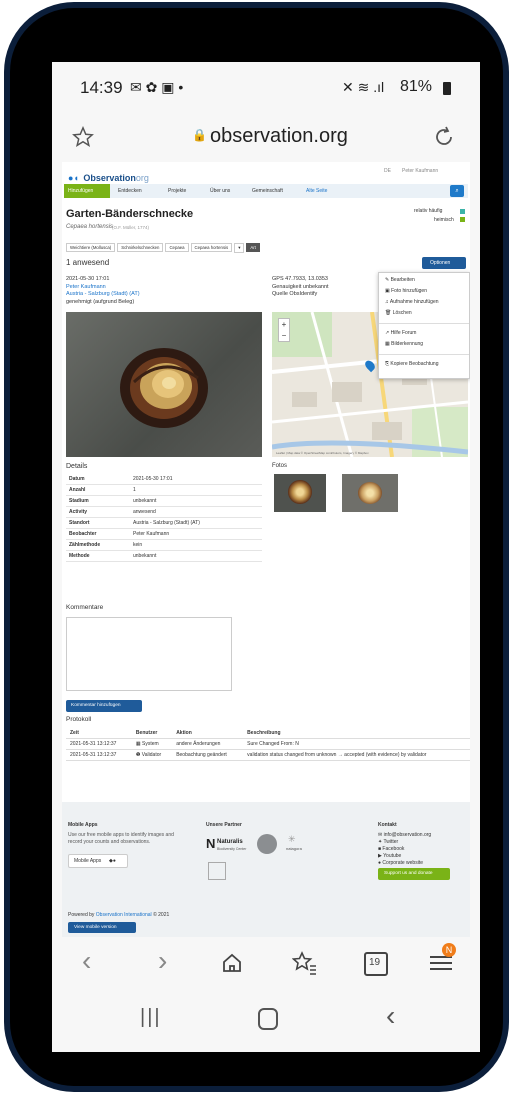  Describe the element at coordinates (268, 1019) in the screenshot. I see `home-button-icon` at that location.